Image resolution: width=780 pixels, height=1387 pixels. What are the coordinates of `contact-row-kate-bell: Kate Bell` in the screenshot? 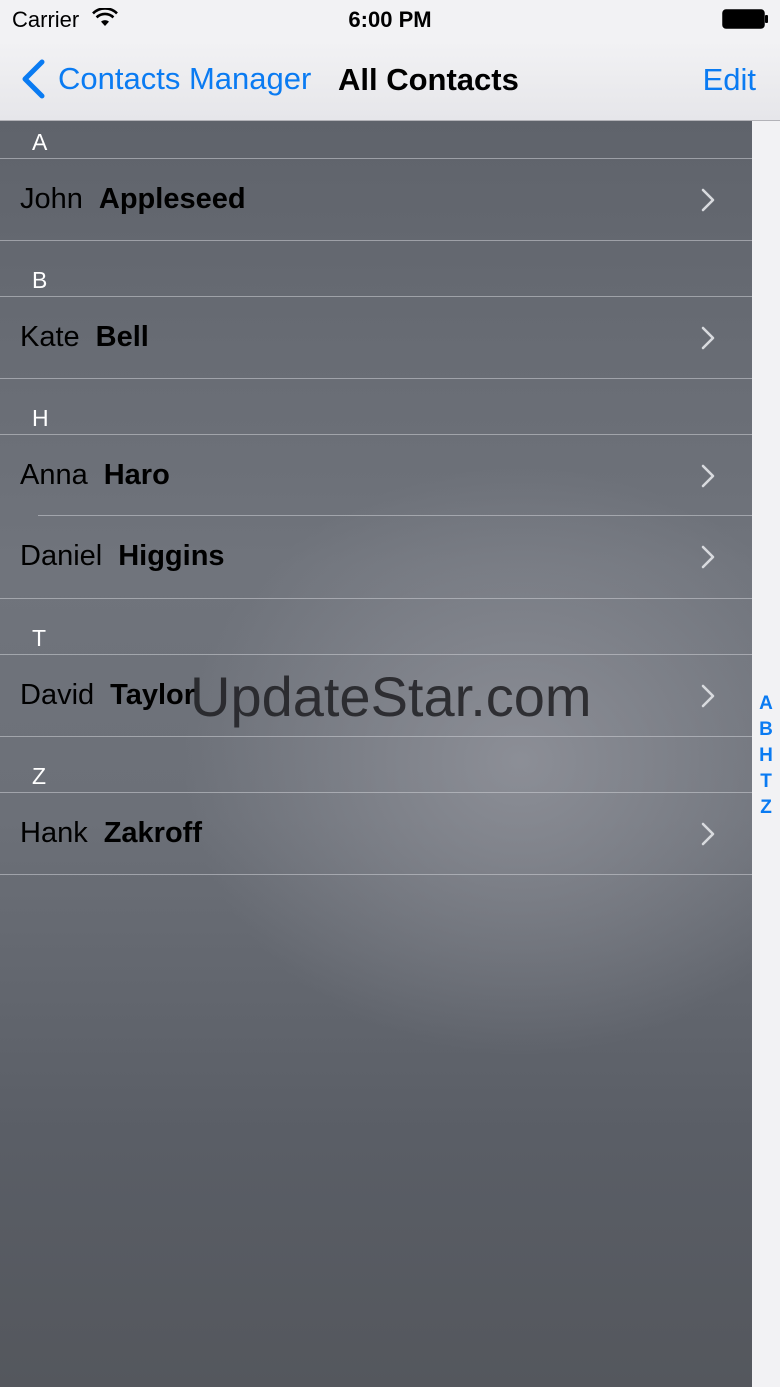 It's located at (376, 337).